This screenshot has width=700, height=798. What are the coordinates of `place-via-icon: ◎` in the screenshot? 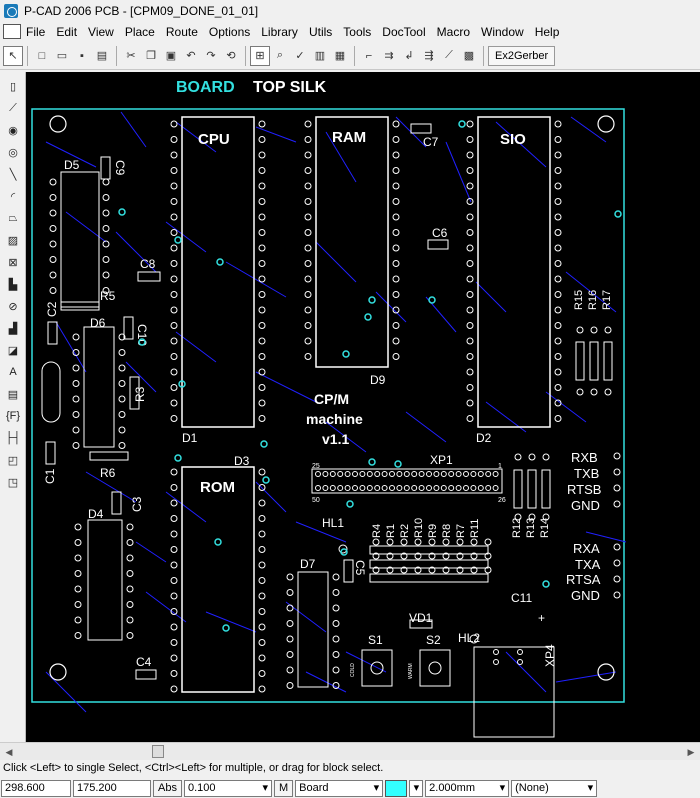 It's located at (13, 152).